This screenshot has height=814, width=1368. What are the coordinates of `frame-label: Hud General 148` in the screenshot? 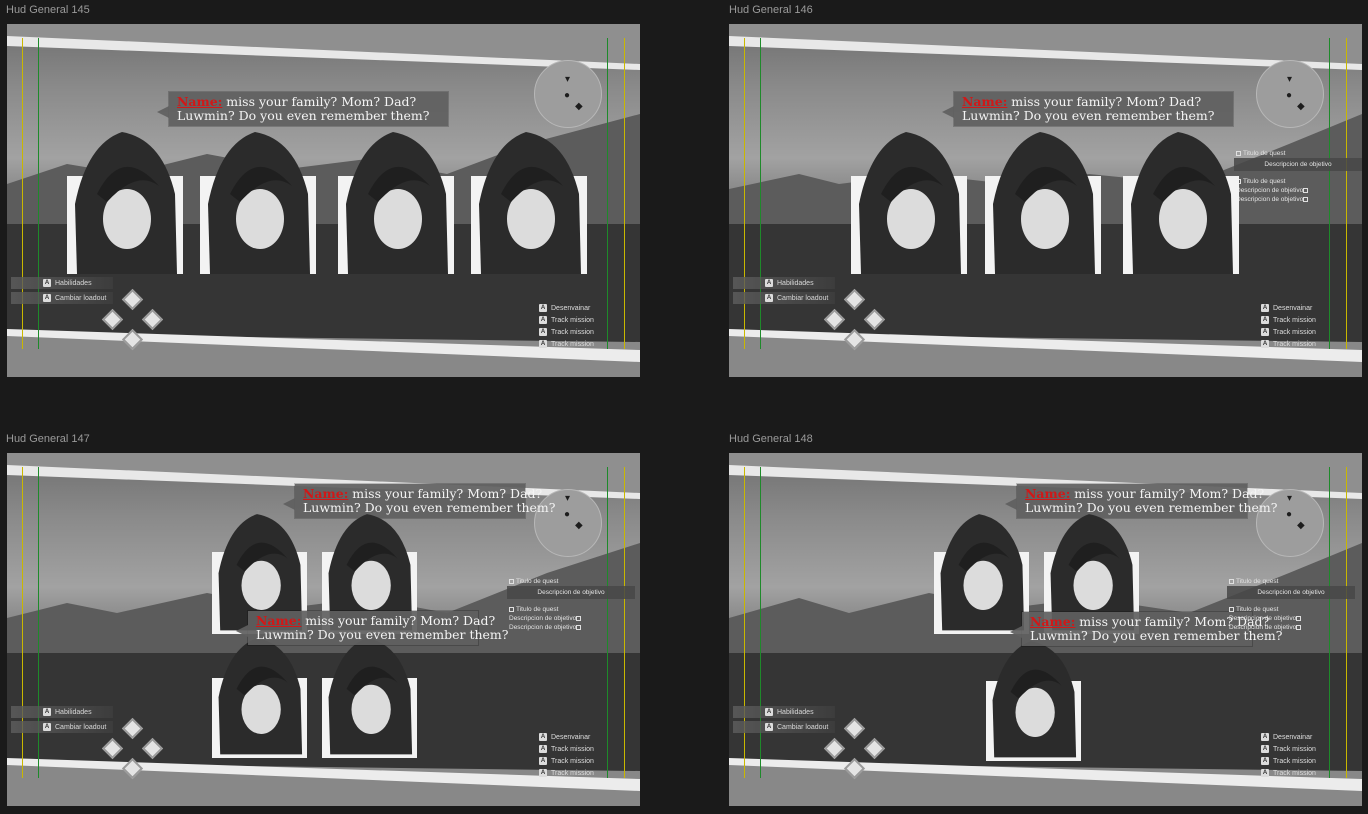 It's located at (771, 439).